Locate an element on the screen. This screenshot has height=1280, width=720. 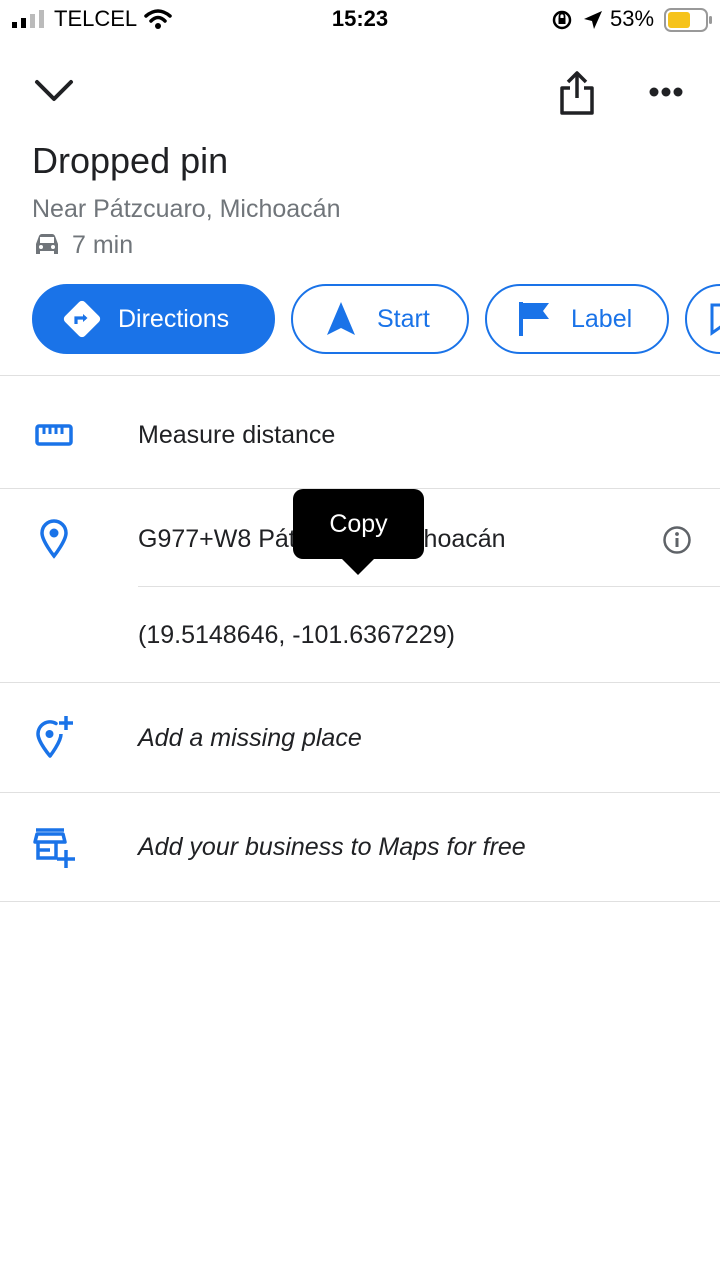
more-options-icon is located at coordinates (666, 92).